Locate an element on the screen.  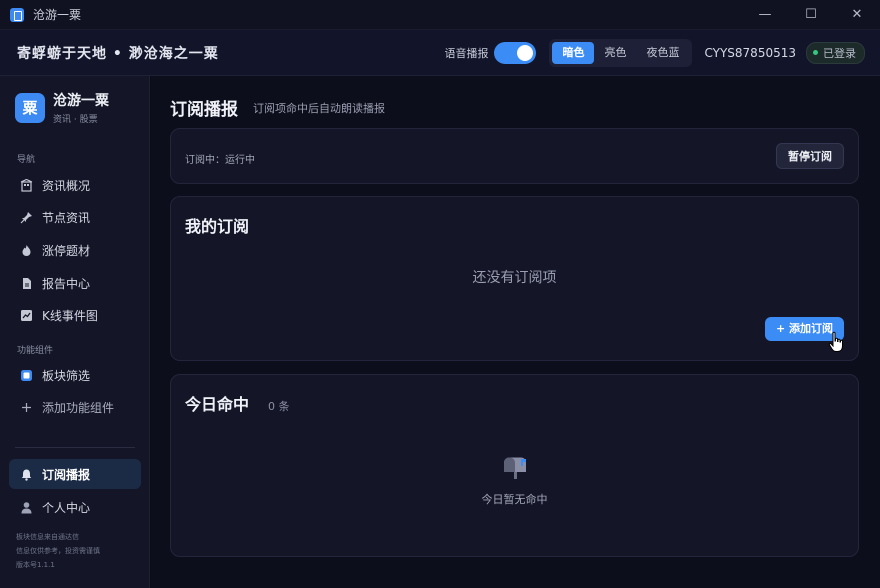
widgets-section-label: 功能组件 is located at coordinates (35, 351).